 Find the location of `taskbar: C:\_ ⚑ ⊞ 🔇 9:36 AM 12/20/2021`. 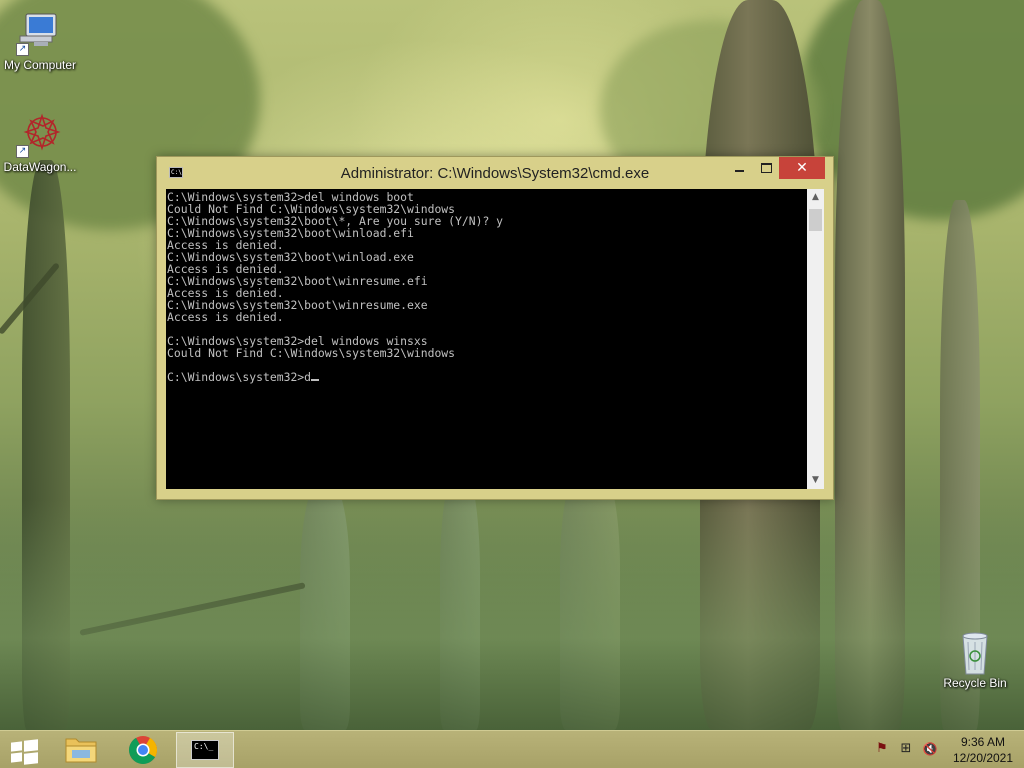

taskbar: C:\_ ⚑ ⊞ 🔇 9:36 AM 12/20/2021 is located at coordinates (512, 749).